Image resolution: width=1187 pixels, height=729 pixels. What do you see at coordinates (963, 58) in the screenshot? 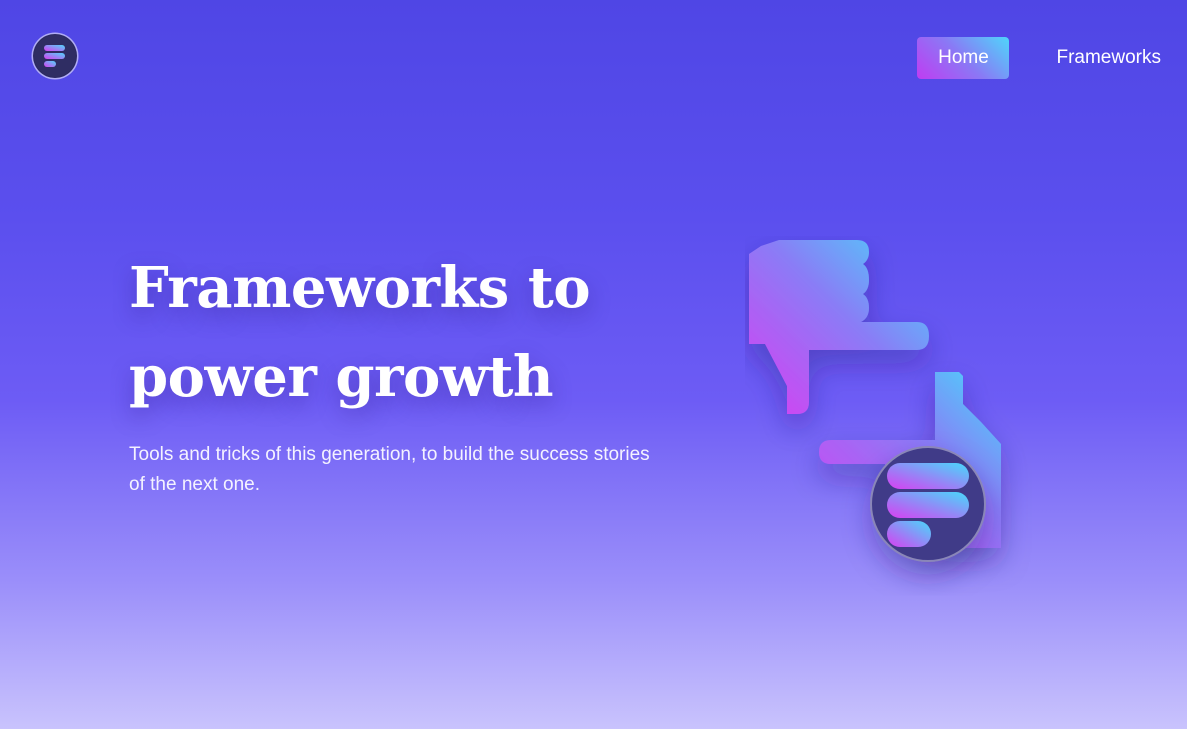
I see `nav-home-button: Home` at bounding box center [963, 58].